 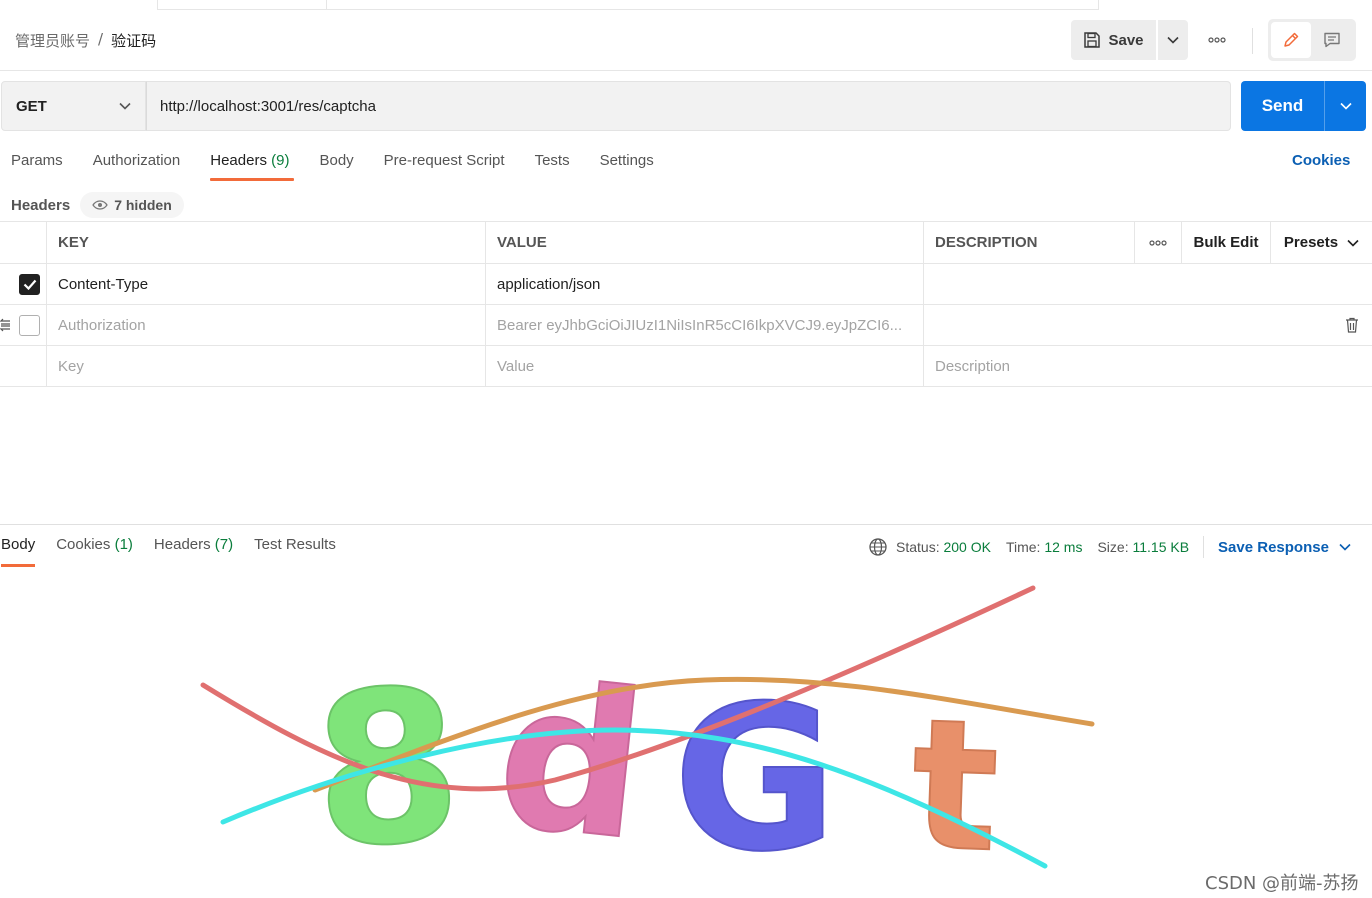 What do you see at coordinates (133, 40) in the screenshot?
I see `breadcrumb-current: 验证码` at bounding box center [133, 40].